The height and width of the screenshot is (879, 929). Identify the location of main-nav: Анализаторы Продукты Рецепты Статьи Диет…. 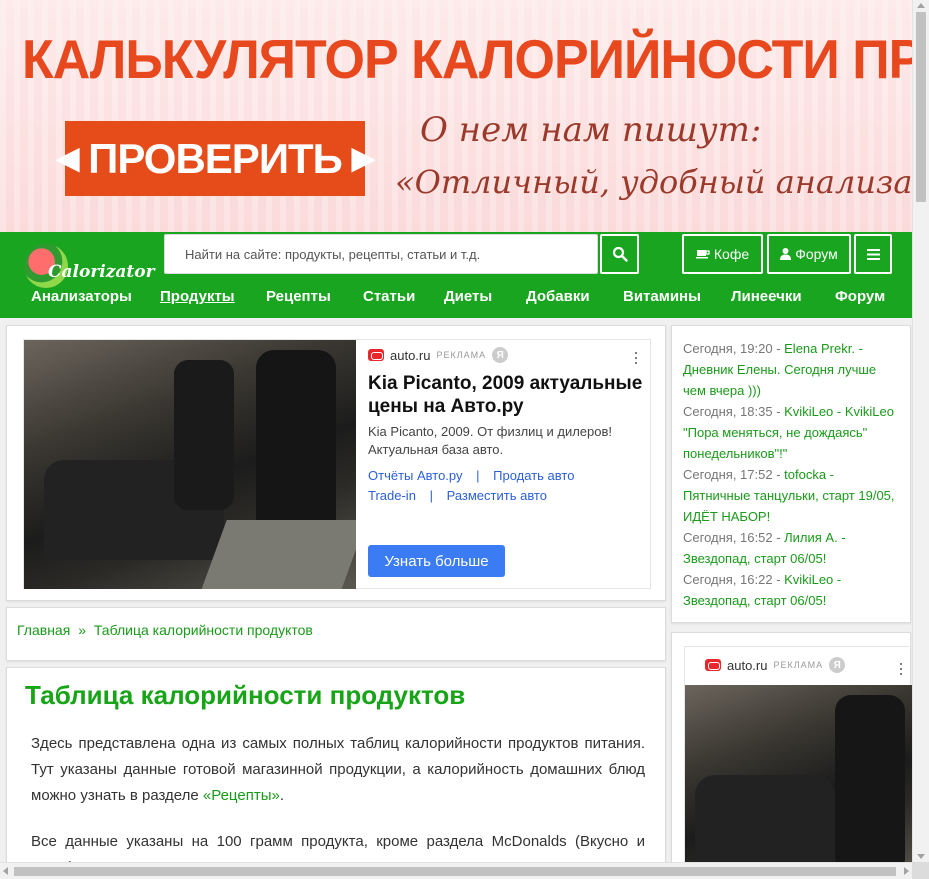
(456, 299).